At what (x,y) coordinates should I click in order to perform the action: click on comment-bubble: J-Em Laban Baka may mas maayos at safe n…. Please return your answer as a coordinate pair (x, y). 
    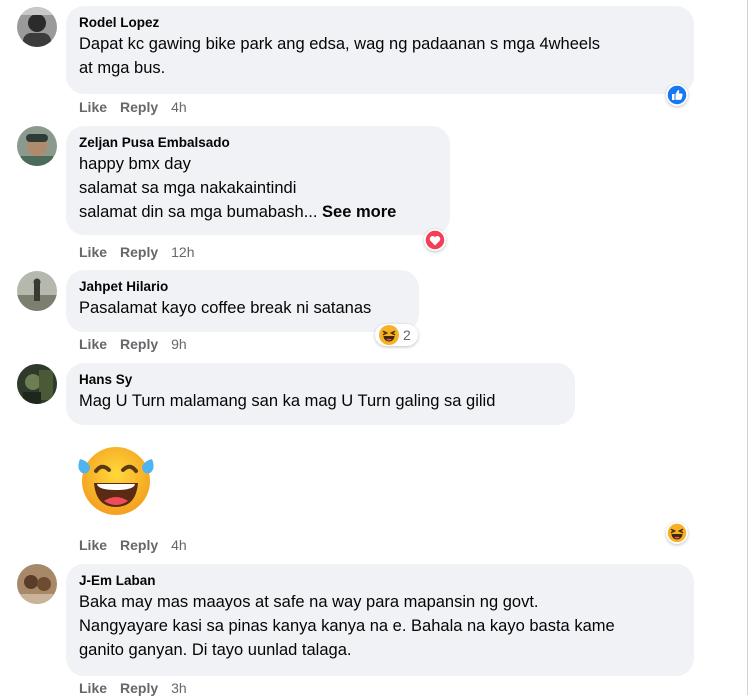
    Looking at the image, I should click on (380, 620).